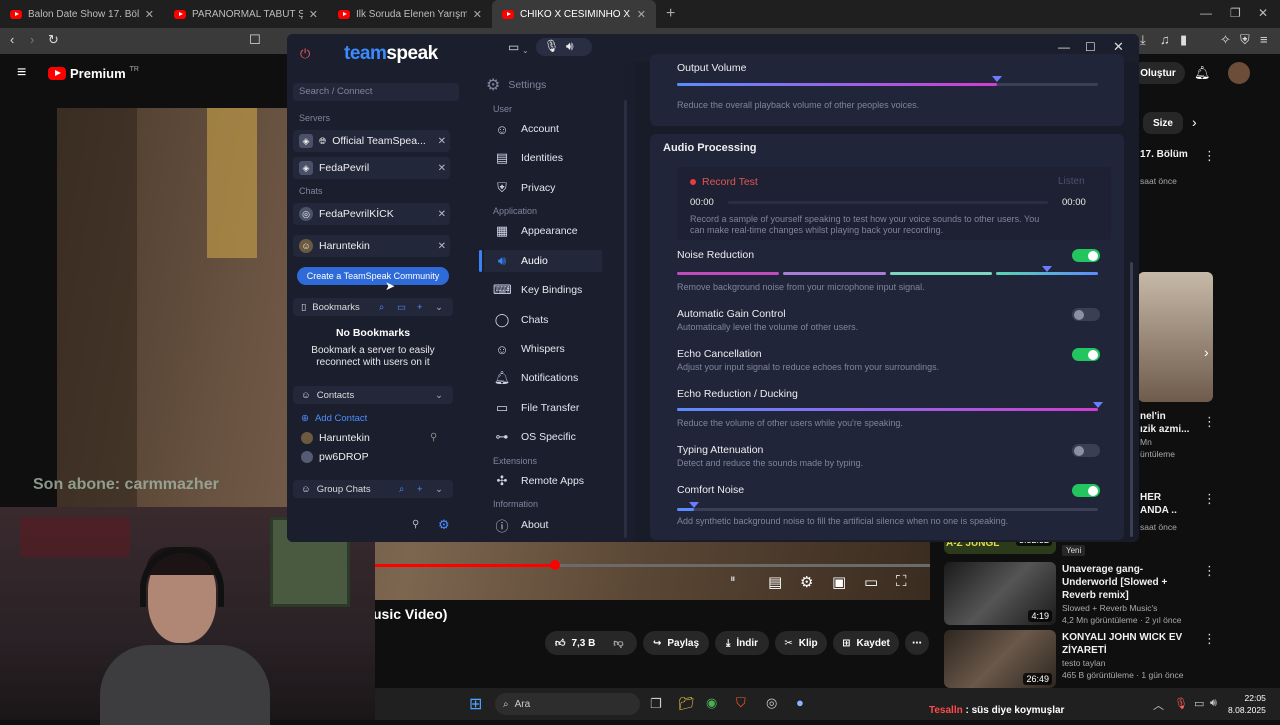 The image size is (1280, 725). Describe the element at coordinates (1239, 73) in the screenshot. I see `avatar` at that location.